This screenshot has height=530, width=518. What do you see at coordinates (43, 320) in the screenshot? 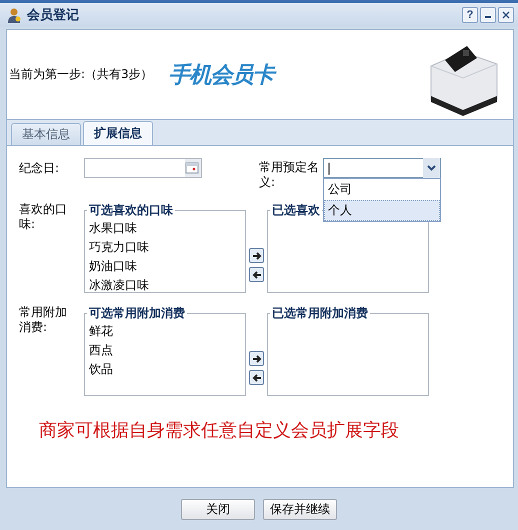
I see `field-label: 常用附加消费:` at bounding box center [43, 320].